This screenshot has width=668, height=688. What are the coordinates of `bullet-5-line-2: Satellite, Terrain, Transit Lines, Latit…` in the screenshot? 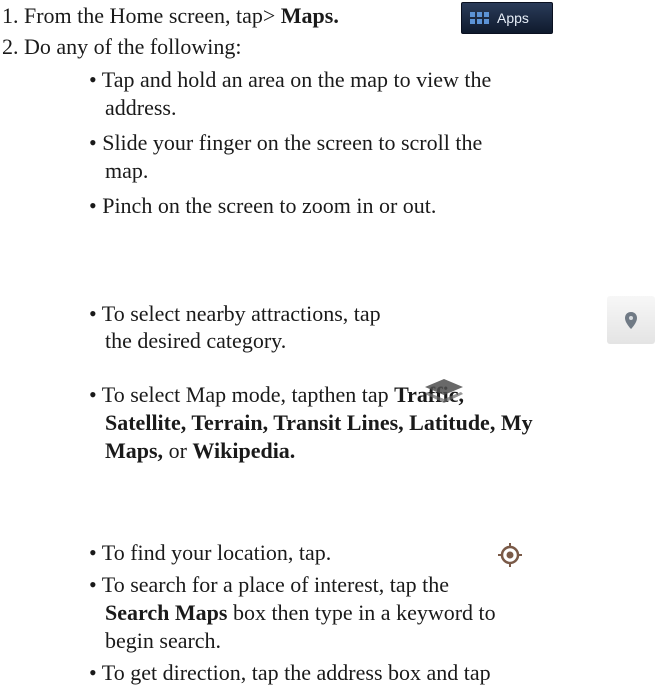 It's located at (319, 423).